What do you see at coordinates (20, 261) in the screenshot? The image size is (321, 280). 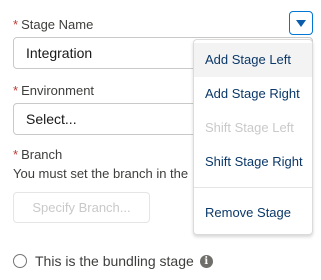 I see `bundling-stage-radio` at bounding box center [20, 261].